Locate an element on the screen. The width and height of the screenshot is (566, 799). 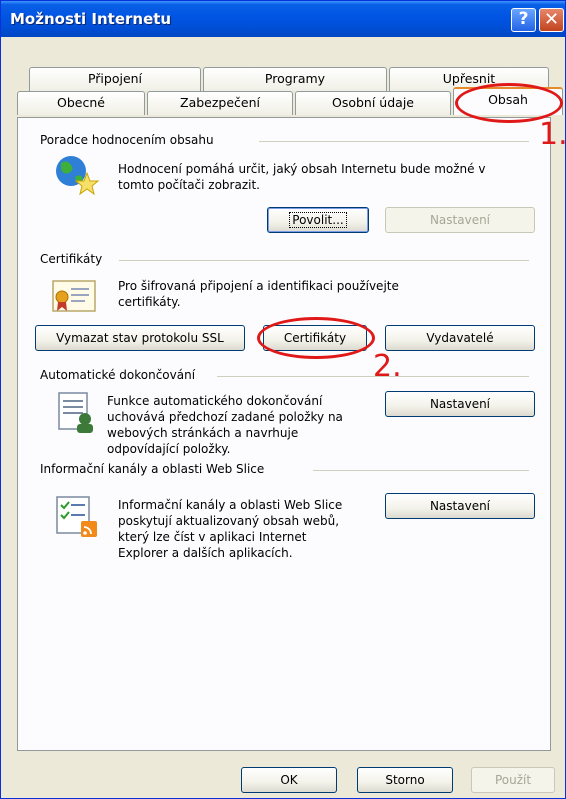
ok-button: OK is located at coordinates (289, 780).